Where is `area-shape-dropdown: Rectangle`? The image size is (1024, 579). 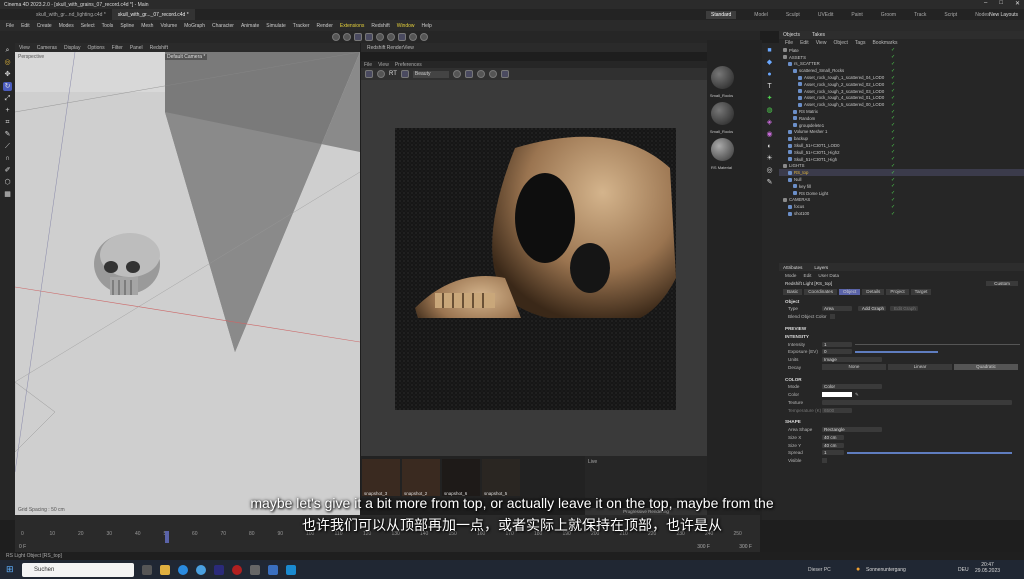 area-shape-dropdown: Rectangle is located at coordinates (852, 430).